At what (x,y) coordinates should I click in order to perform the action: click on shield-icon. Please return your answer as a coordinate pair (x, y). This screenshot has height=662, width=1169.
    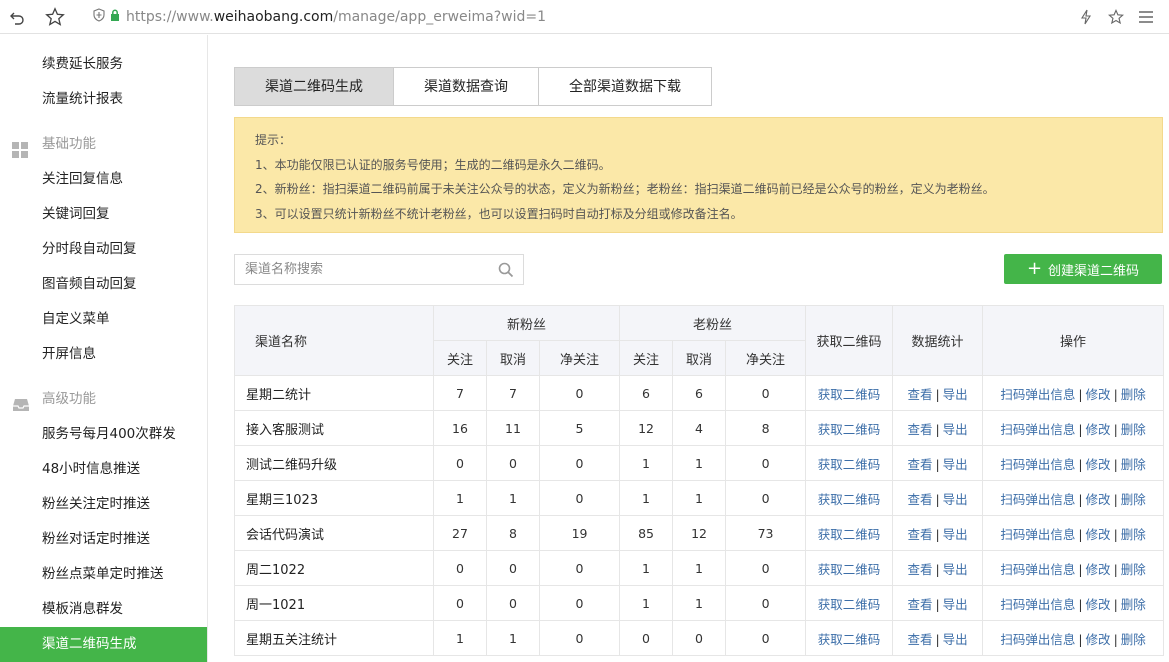
    Looking at the image, I should click on (99, 16).